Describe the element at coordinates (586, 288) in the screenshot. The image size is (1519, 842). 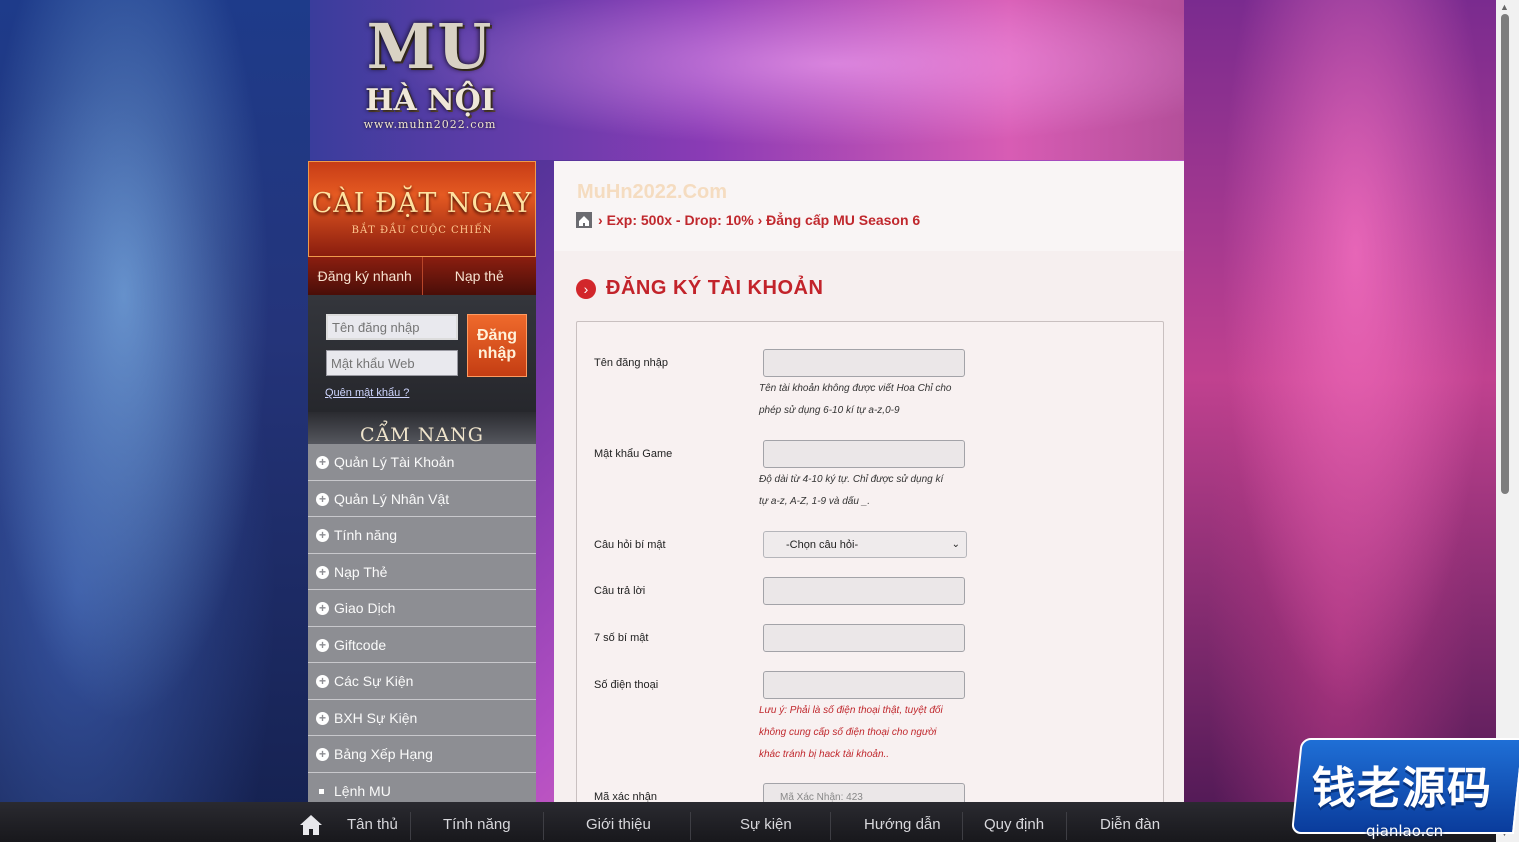
I see `chevron-right-icon: ›` at that location.